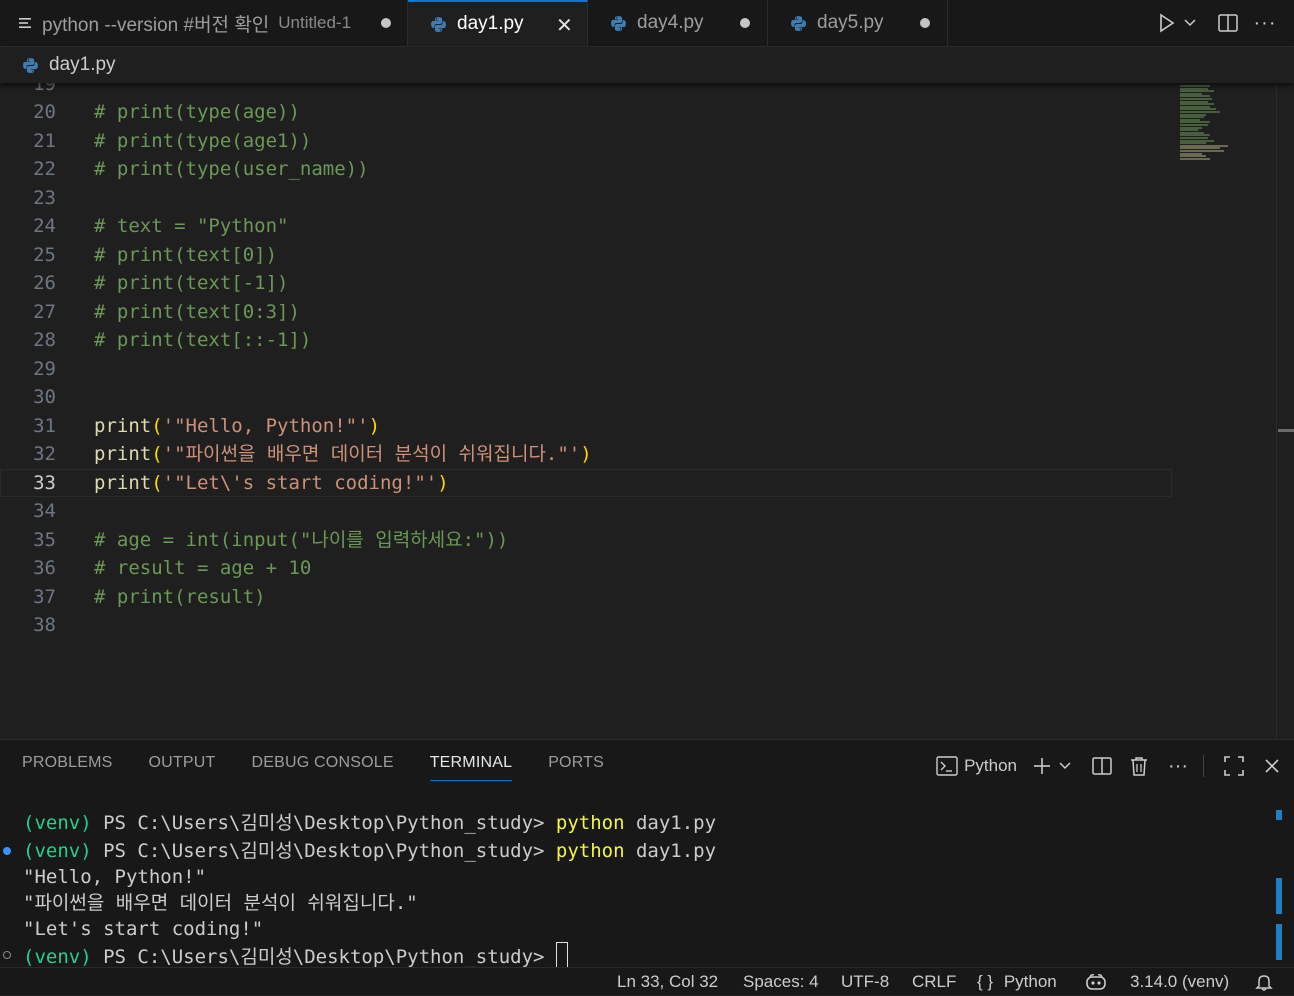  I want to click on terminal-profile-button: Python, so click(976, 766).